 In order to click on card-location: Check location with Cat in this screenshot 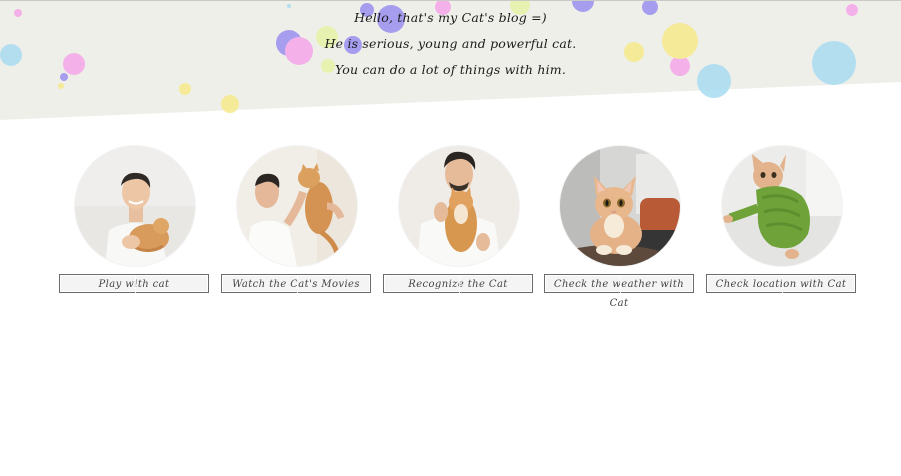, I will do `click(782, 222)`.